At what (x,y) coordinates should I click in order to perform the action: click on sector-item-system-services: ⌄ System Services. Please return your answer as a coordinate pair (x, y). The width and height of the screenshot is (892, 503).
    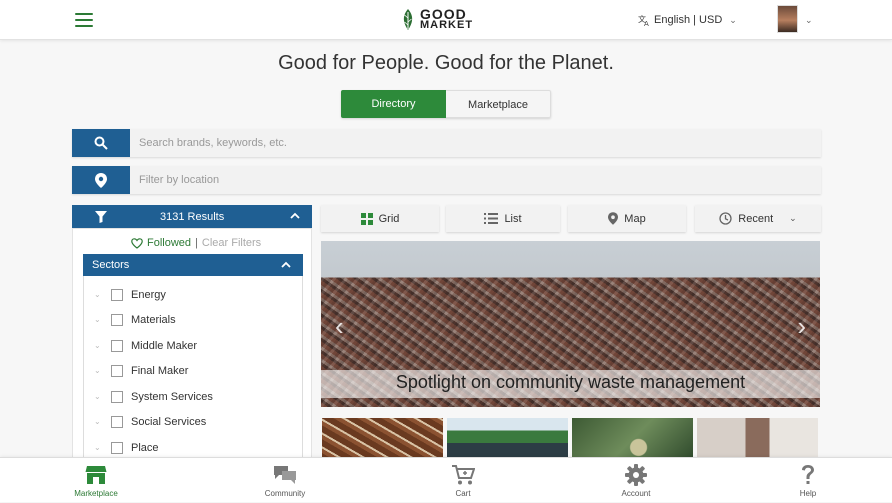
    Looking at the image, I should click on (193, 396).